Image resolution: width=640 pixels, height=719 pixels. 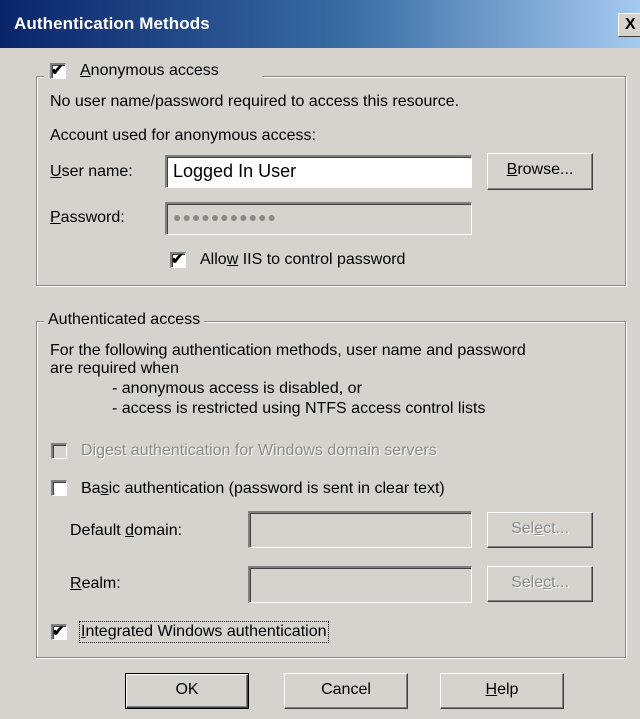 I want to click on anonymous-access-checkbox: ✔, so click(x=58, y=70).